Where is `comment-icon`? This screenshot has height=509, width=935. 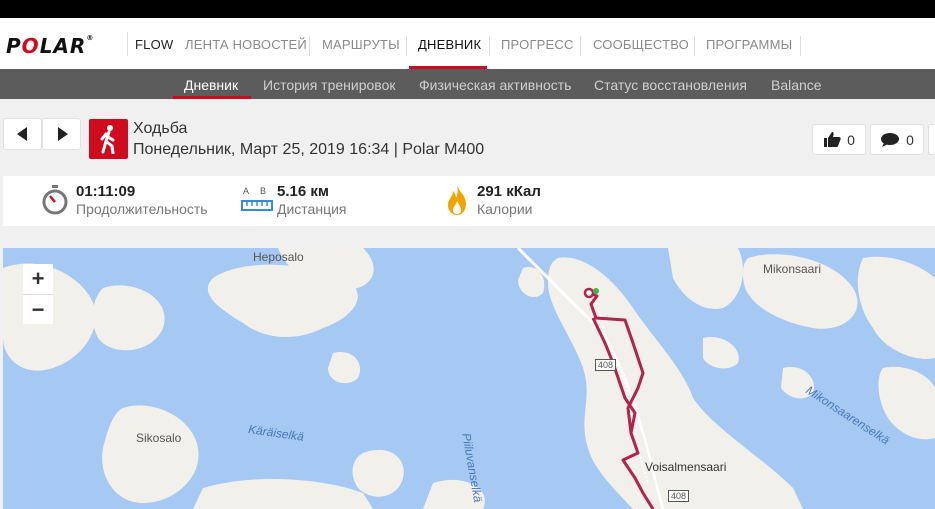
comment-icon is located at coordinates (890, 139).